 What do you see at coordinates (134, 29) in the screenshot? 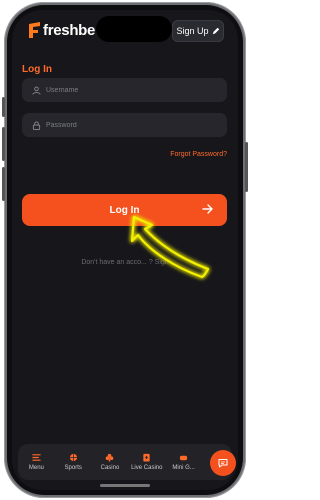
I see `dynamic-island` at bounding box center [134, 29].